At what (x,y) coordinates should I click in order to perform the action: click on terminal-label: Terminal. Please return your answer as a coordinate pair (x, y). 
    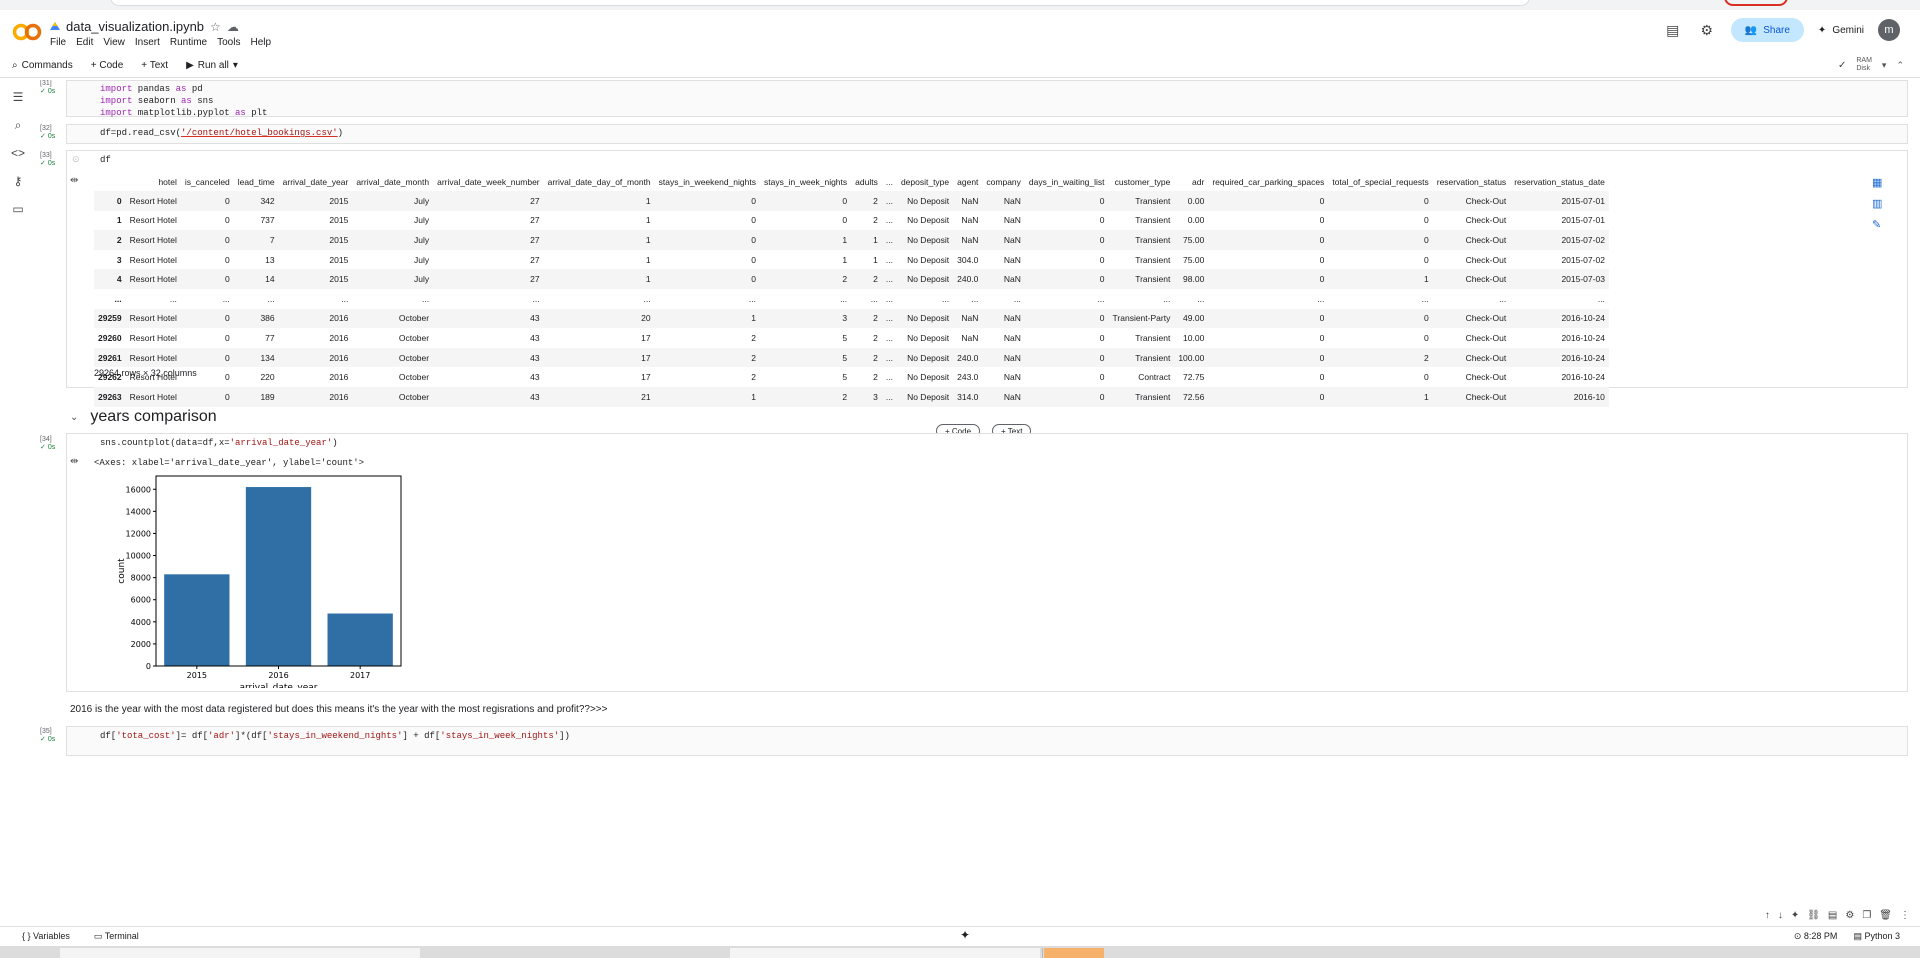
    Looking at the image, I should click on (121, 936).